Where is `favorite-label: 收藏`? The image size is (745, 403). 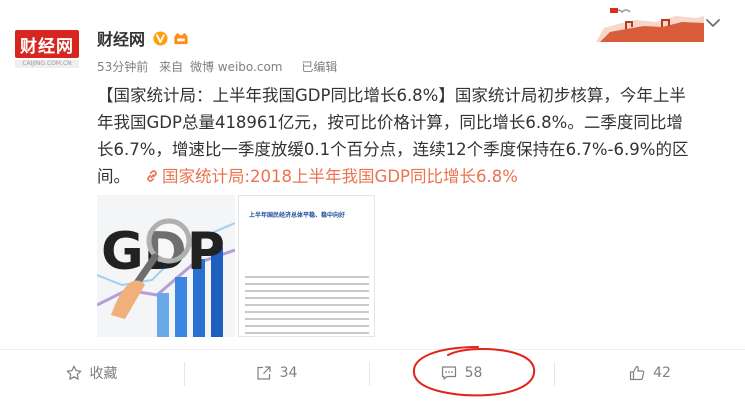
favorite-label: 收藏 is located at coordinates (103, 374).